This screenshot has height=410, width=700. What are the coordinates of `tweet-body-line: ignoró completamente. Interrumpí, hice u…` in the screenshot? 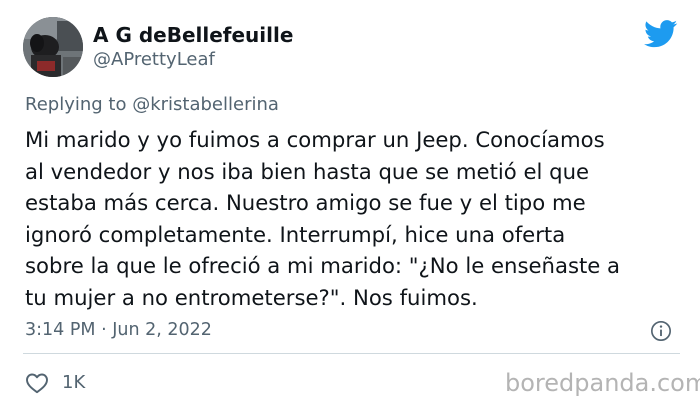 It's located at (295, 234).